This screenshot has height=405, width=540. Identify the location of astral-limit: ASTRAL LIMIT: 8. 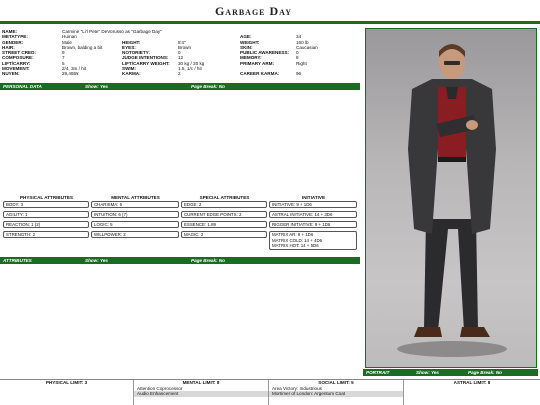
(472, 382).